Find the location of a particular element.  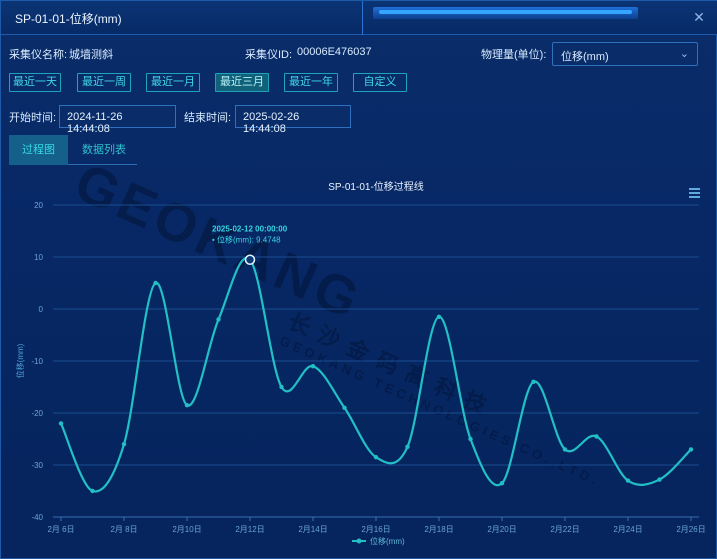

tooltip-value: • 位移(mm): 9.4748 is located at coordinates (246, 240).